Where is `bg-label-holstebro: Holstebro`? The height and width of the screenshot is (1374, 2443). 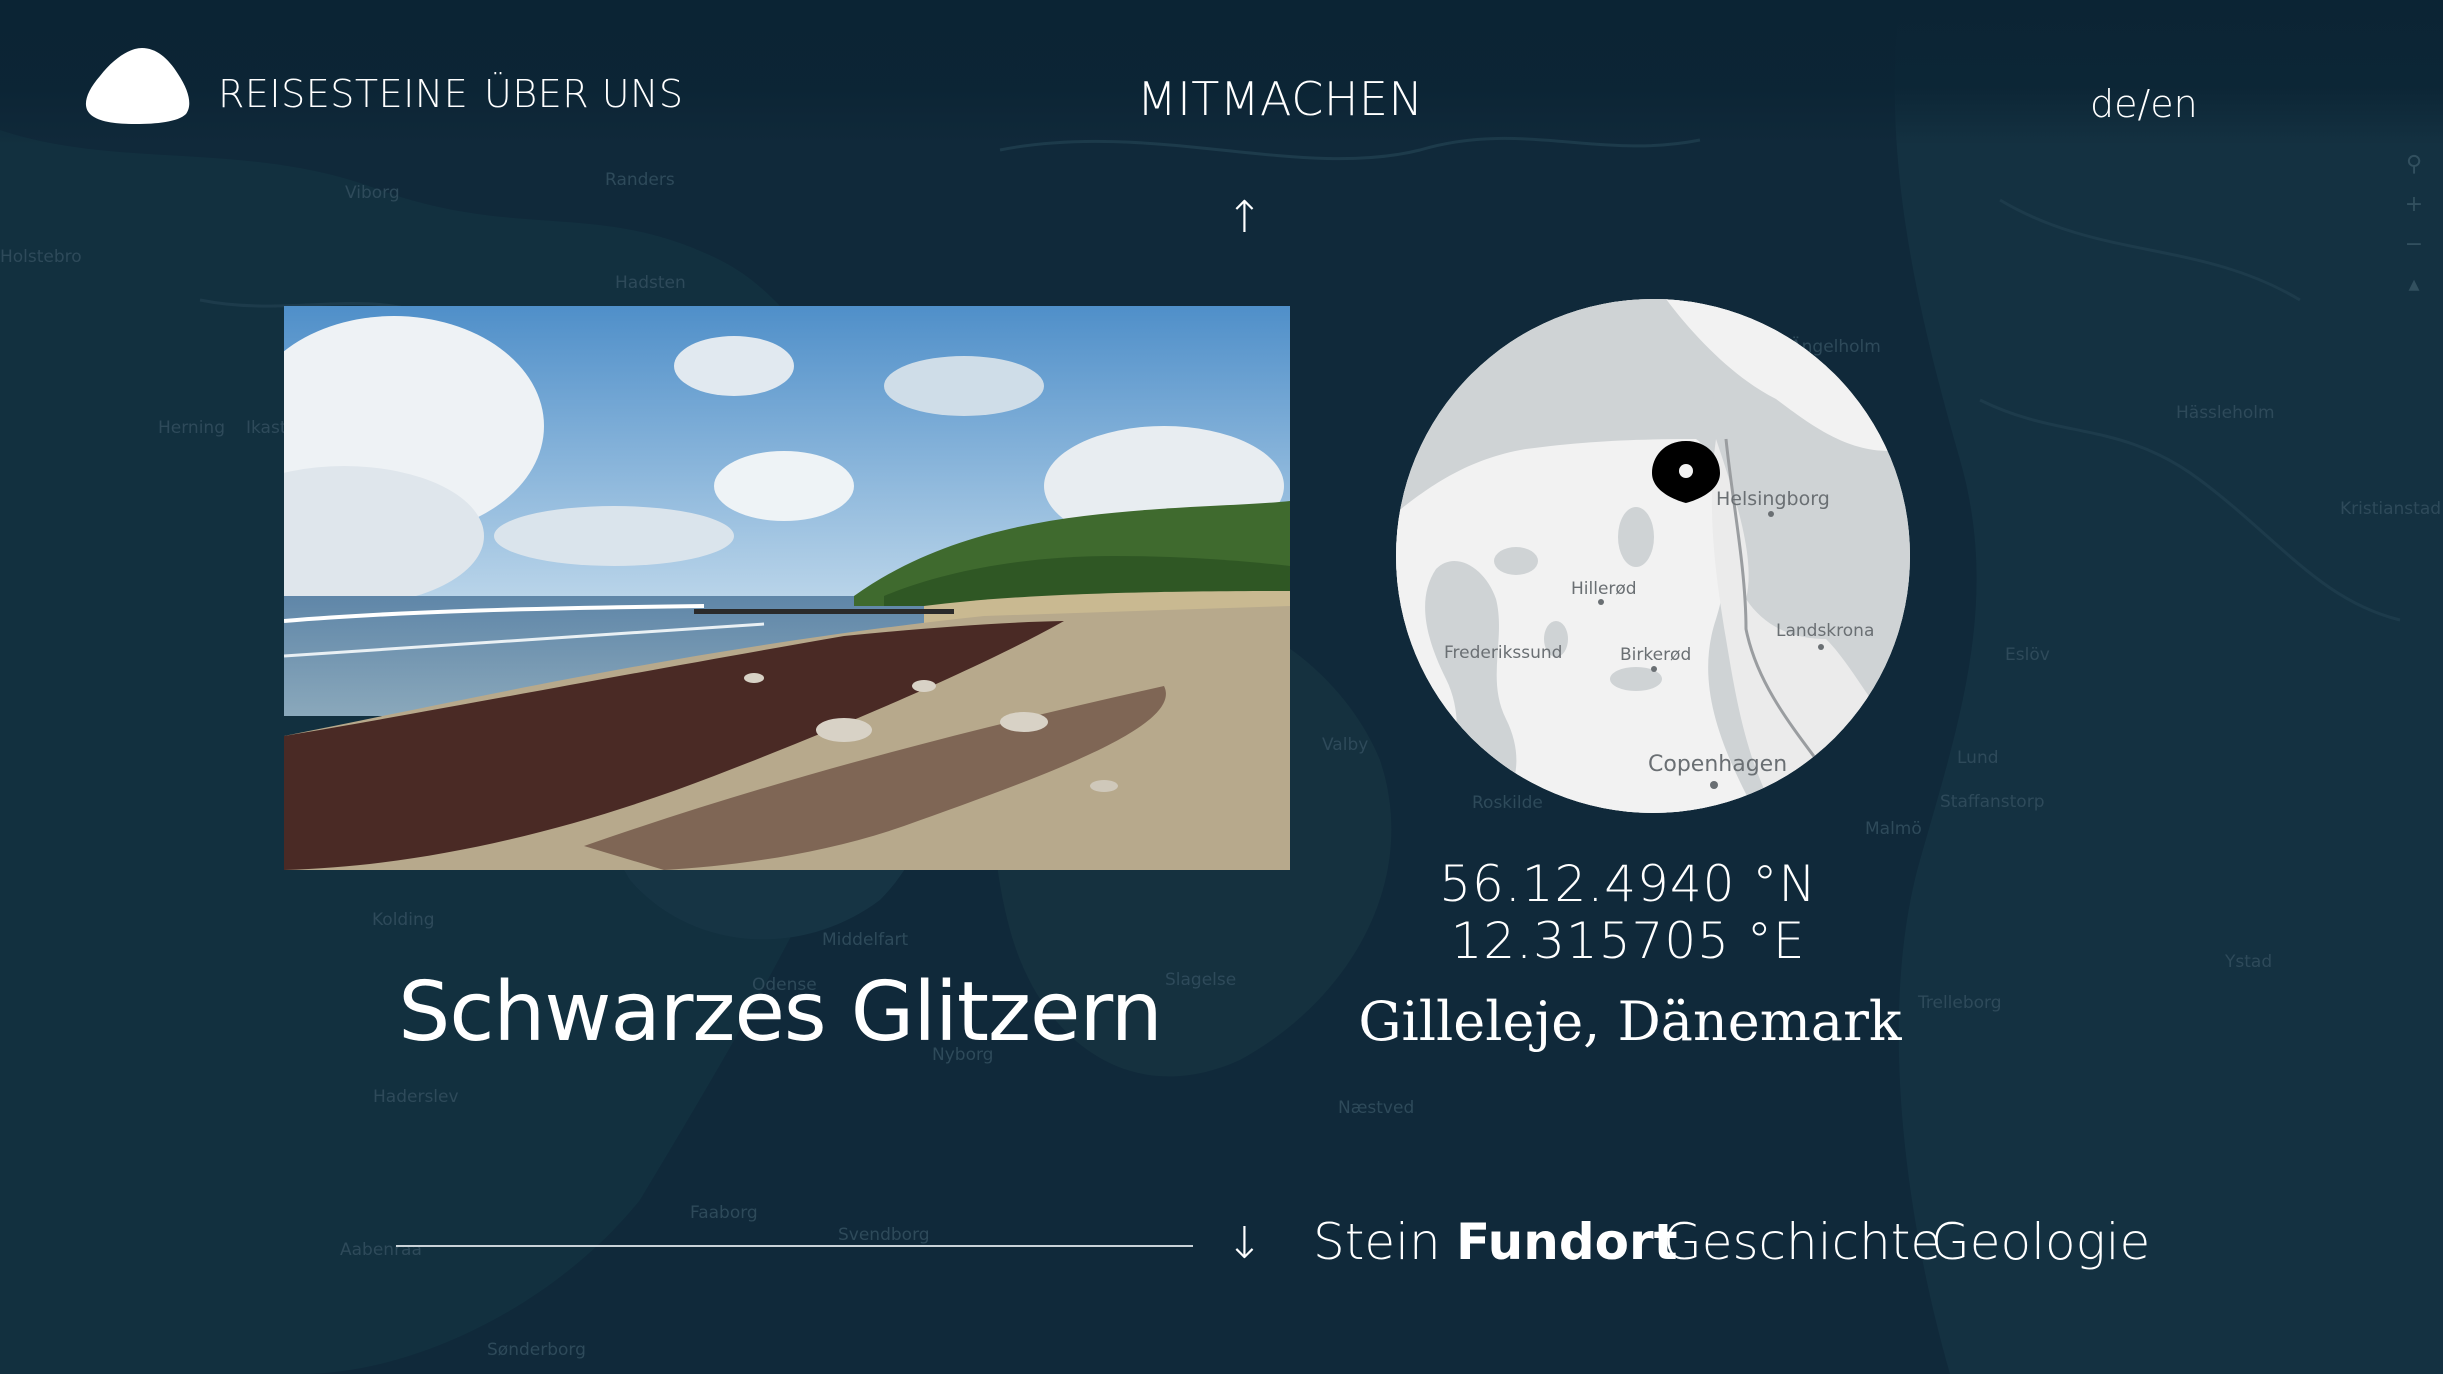
bg-label-holstebro: Holstebro is located at coordinates (41, 257).